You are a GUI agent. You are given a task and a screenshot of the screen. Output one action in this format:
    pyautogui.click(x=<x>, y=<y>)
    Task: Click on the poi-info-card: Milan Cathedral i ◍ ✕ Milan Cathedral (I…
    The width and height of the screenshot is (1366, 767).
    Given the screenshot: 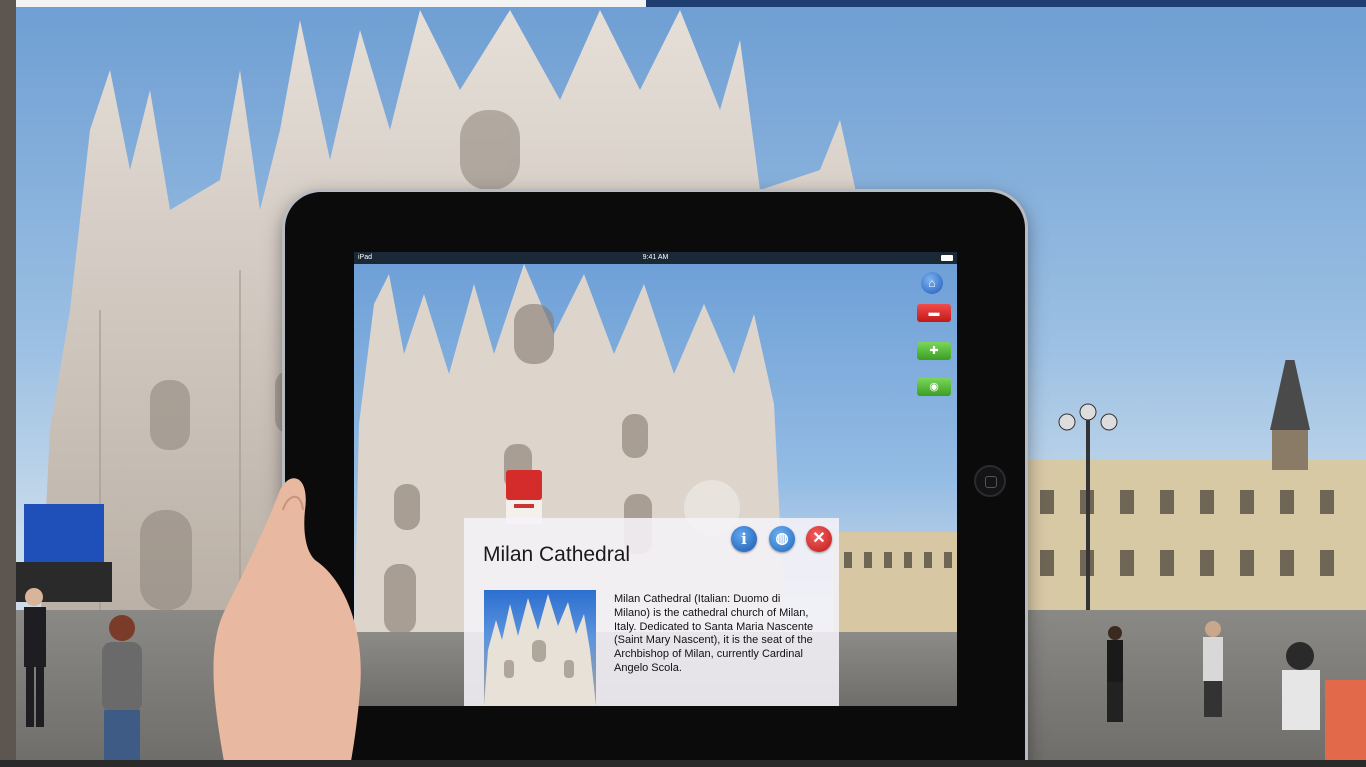 What is the action you would take?
    pyautogui.click(x=651, y=612)
    